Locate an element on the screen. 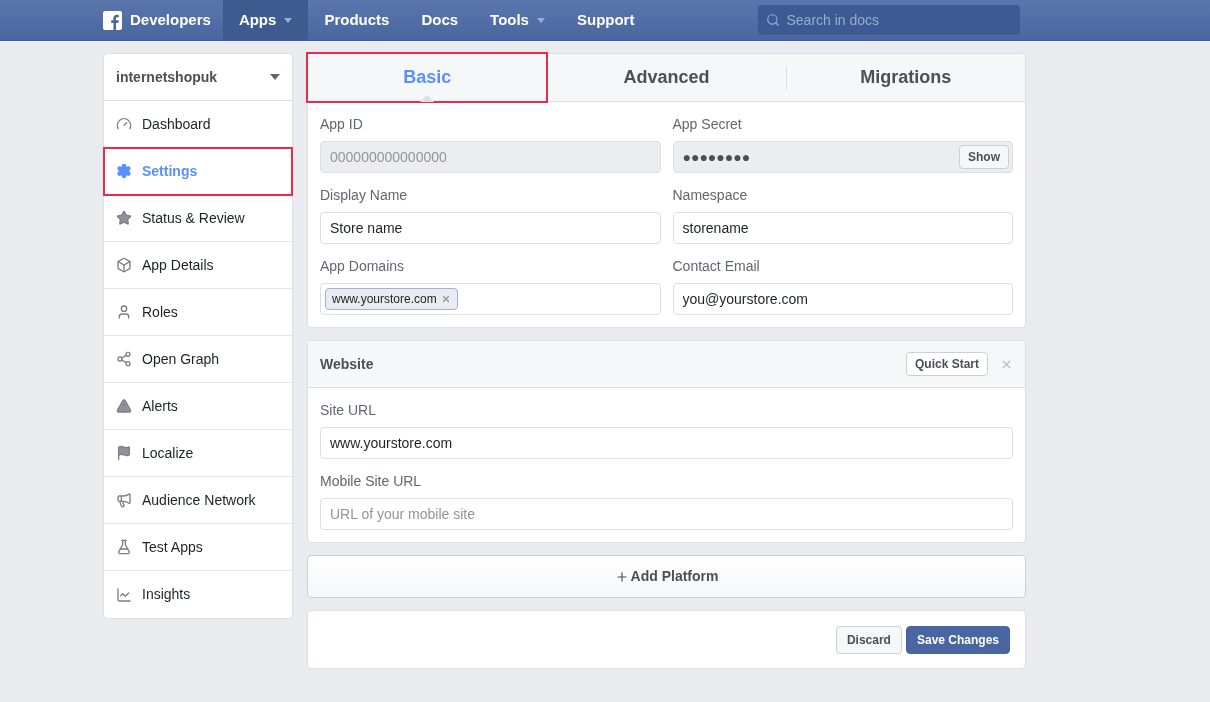 The height and width of the screenshot is (702, 1210). brand-name: Developers is located at coordinates (170, 19).